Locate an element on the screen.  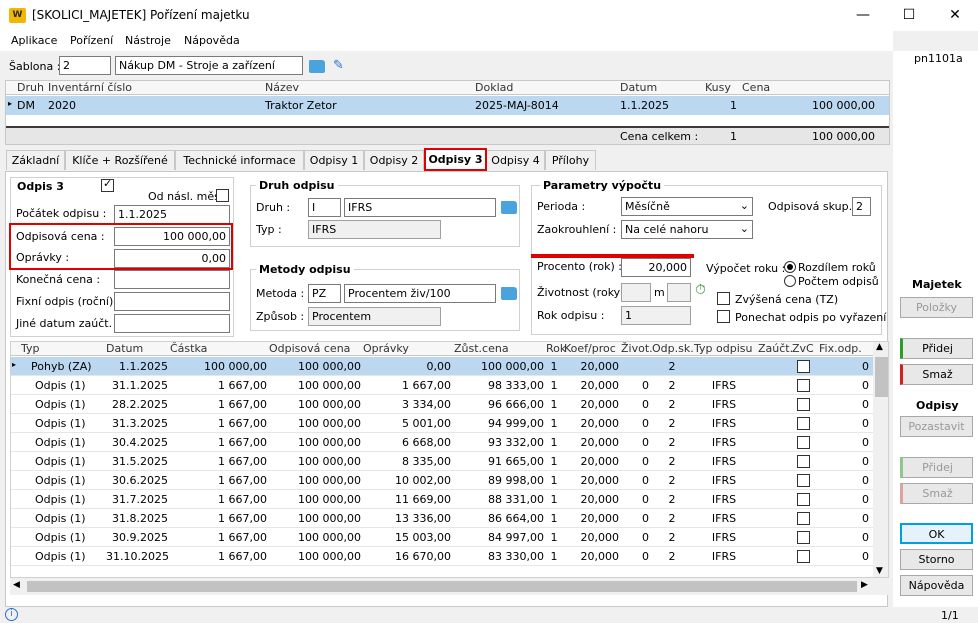
pridej-button: Přidej is located at coordinates (936, 348).